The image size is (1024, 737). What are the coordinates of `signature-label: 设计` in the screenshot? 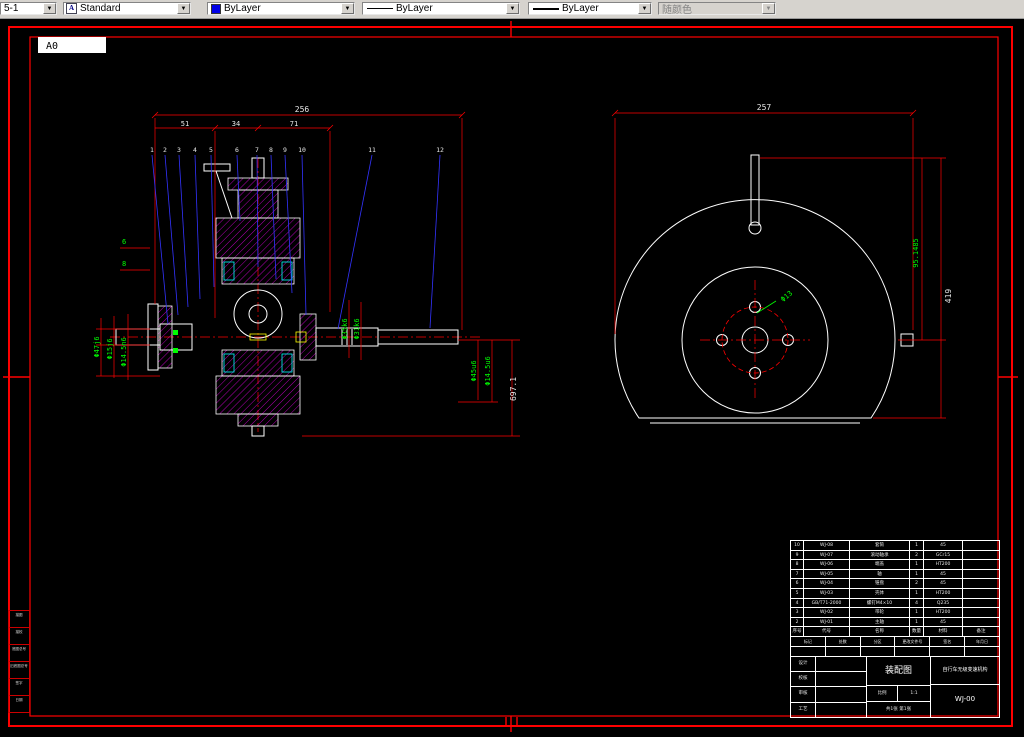 It's located at (803, 664).